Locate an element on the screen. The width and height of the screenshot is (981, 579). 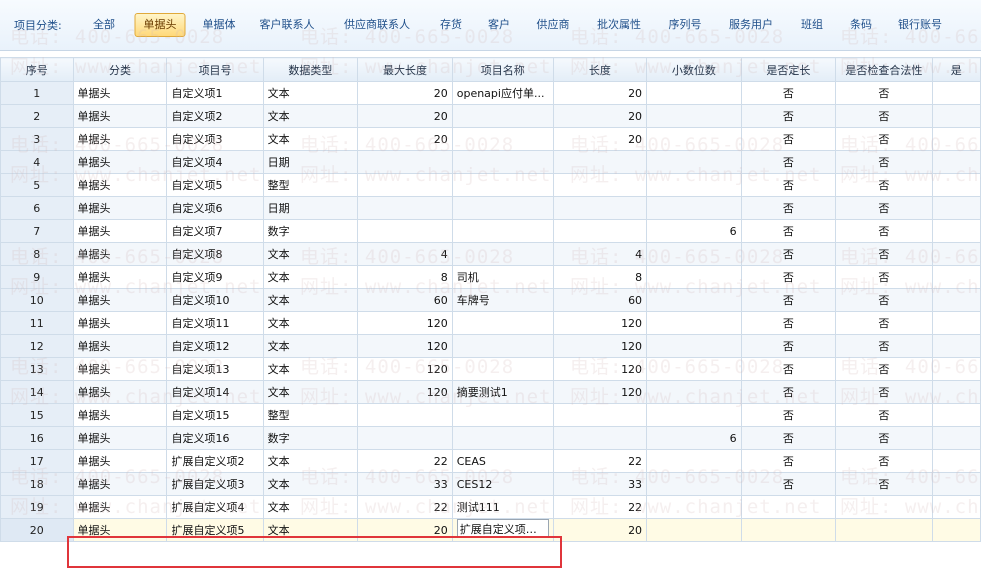
max-length-cell: 20 is located at coordinates (405, 139).